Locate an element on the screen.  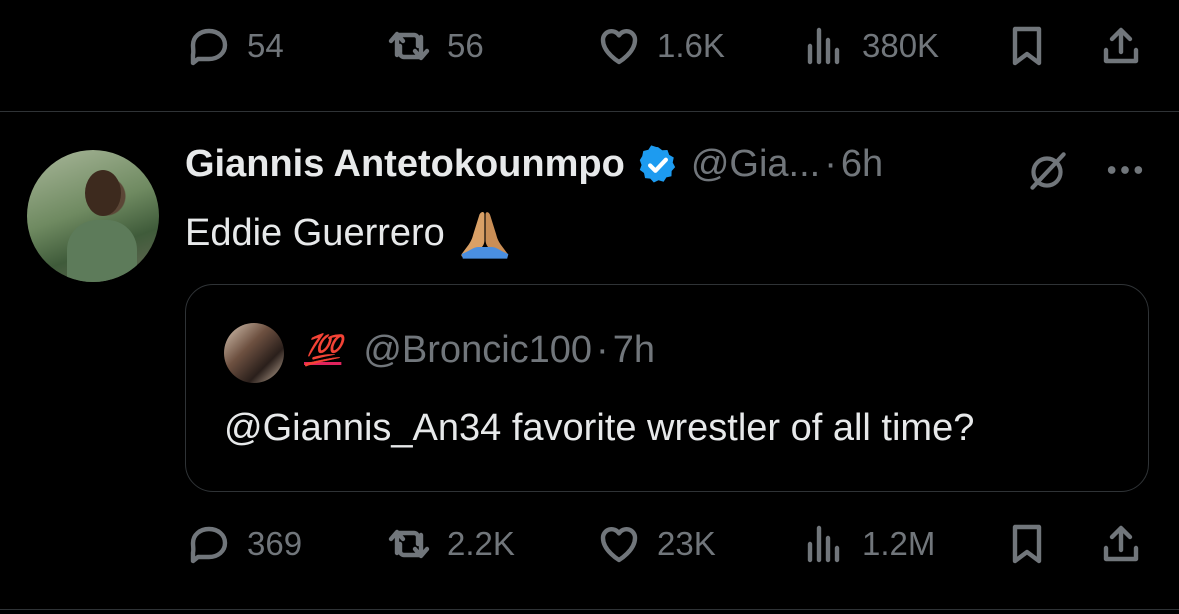
like-count: 1.6K is located at coordinates (691, 45).